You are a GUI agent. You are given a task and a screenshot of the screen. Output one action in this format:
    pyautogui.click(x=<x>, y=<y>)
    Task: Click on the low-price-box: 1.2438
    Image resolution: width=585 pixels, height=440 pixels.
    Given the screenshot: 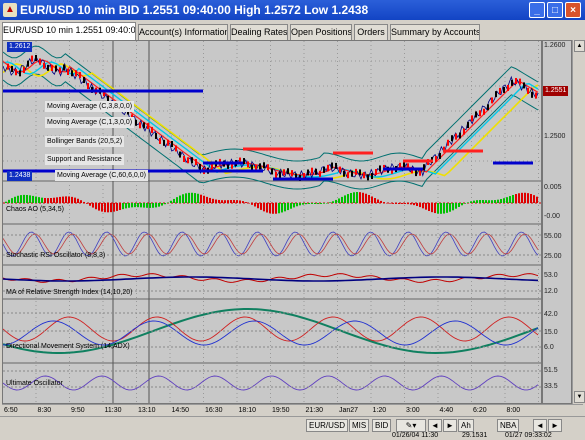 What is the action you would take?
    pyautogui.click(x=20, y=176)
    